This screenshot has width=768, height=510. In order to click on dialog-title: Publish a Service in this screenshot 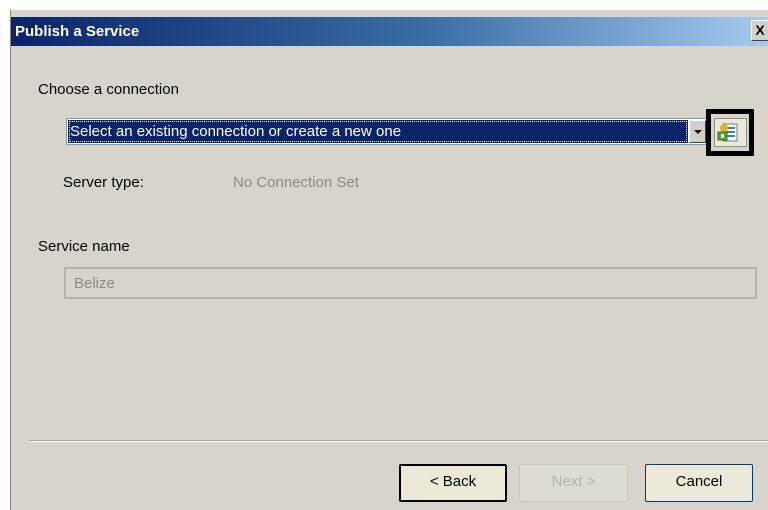, I will do `click(77, 31)`.